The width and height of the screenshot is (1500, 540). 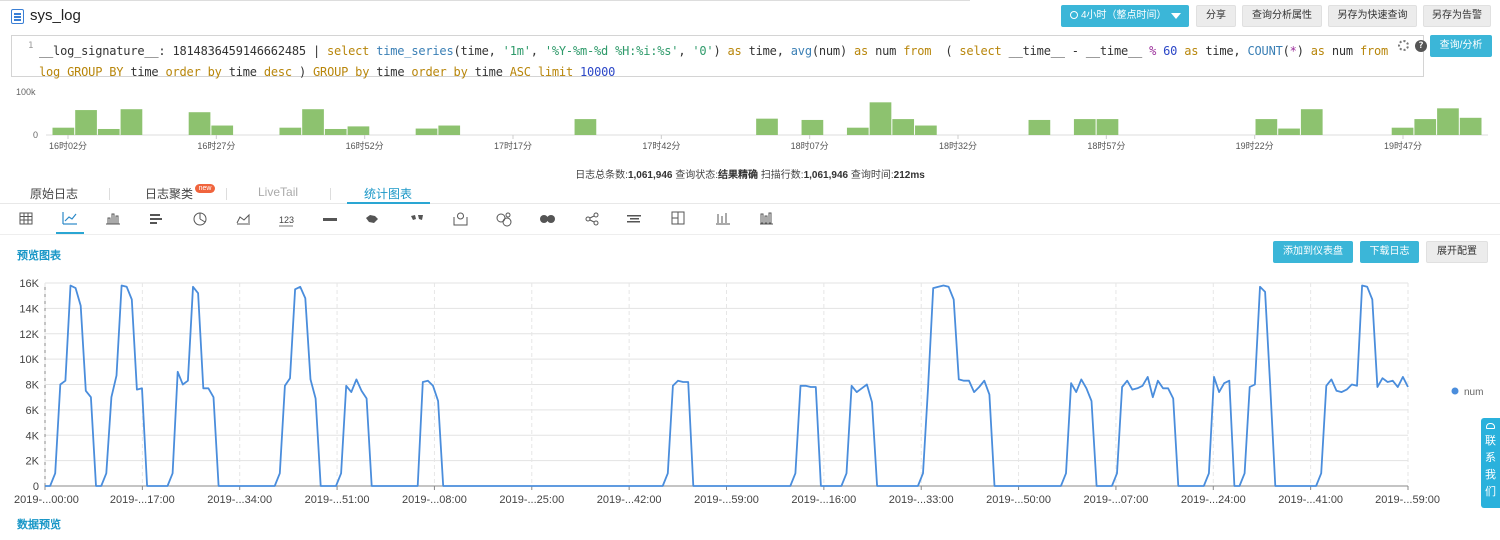 What do you see at coordinates (531, 500) in the screenshot?
I see `x-tick-label: 2019-...25:00` at bounding box center [531, 500].